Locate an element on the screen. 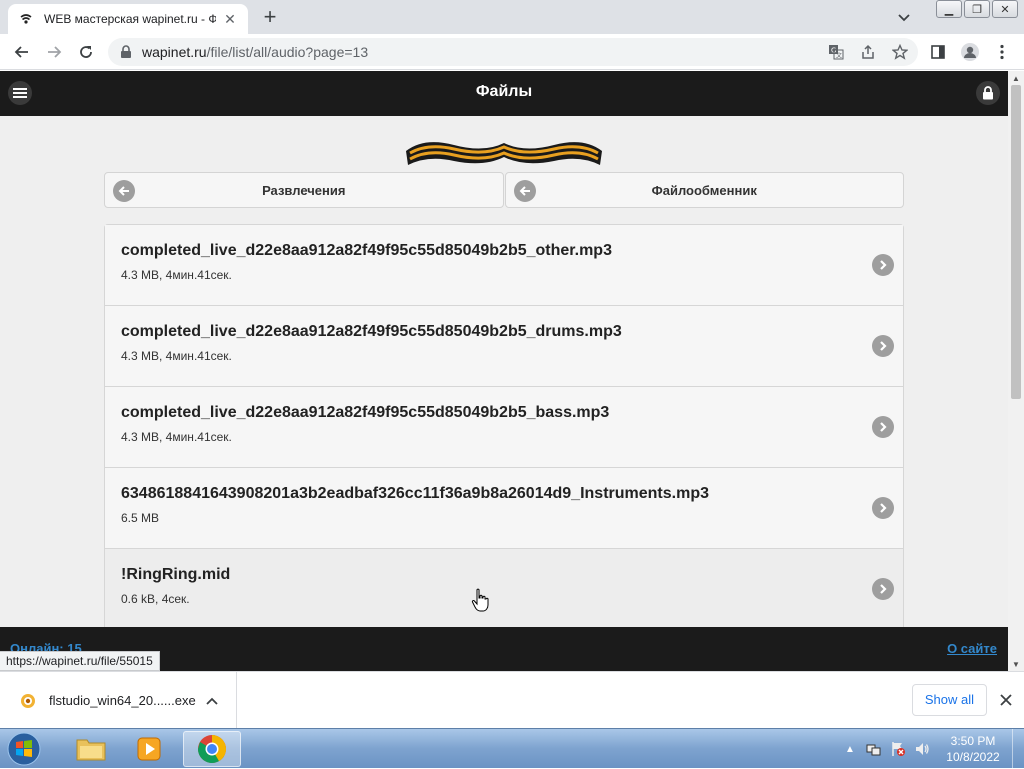 The height and width of the screenshot is (769, 1024). taskbar-explorer is located at coordinates (91, 749).